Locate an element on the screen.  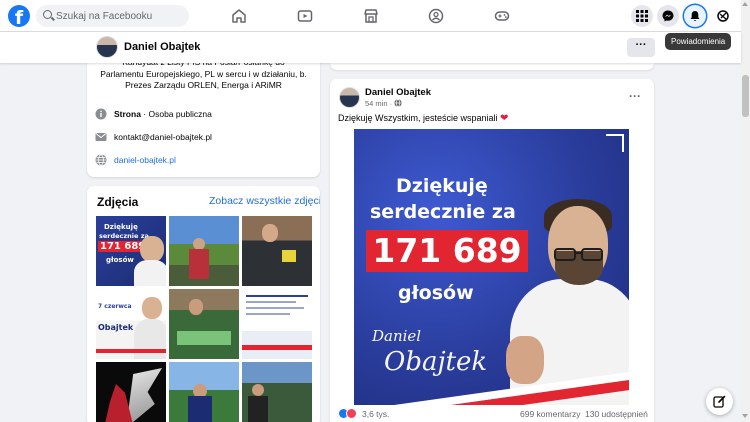
menu-grid-icon is located at coordinates (642, 16).